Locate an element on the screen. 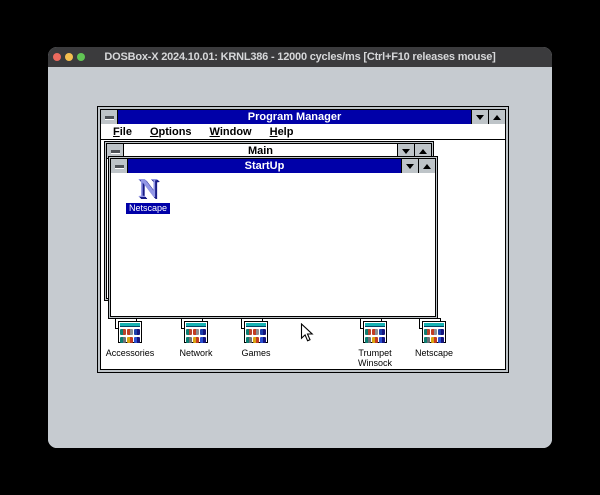  program-item-label: Netscape is located at coordinates (148, 208).